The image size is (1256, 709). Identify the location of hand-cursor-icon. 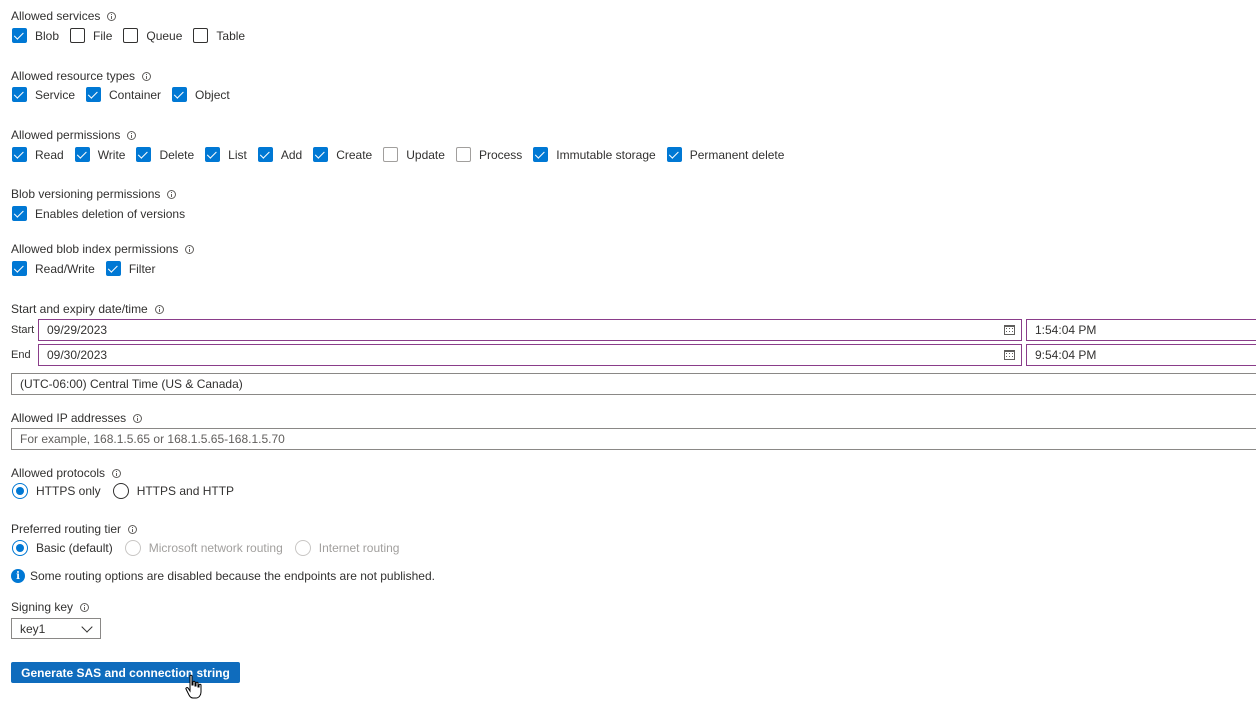
(193, 686).